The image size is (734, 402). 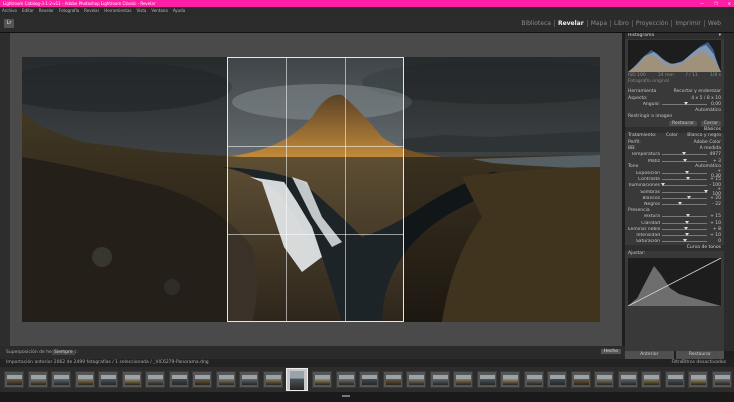 What do you see at coordinates (346, 396) in the screenshot?
I see `panel-grip-icon` at bounding box center [346, 396].